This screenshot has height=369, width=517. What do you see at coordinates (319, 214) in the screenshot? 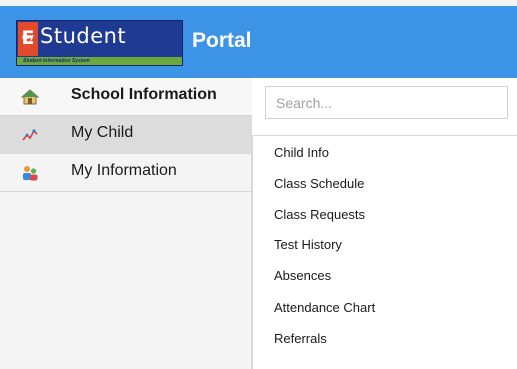
I see `menu-item-class-requests: Class Requests` at bounding box center [319, 214].